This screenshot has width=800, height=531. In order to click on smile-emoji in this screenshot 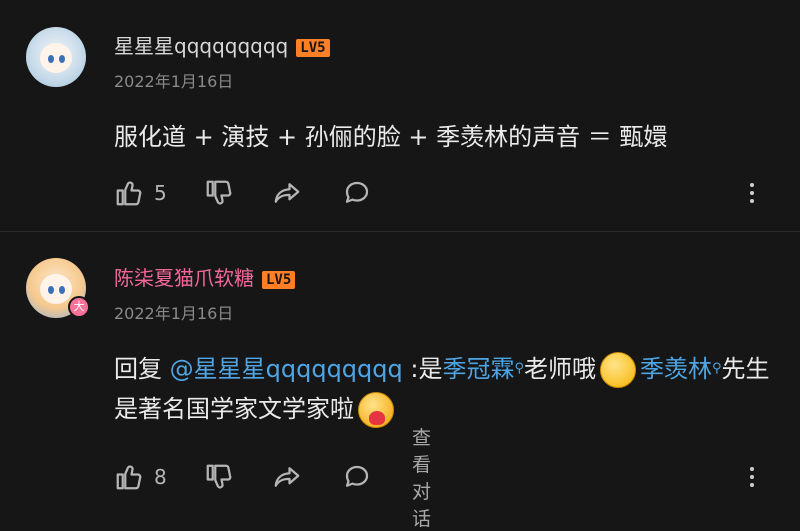, I will do `click(618, 370)`.